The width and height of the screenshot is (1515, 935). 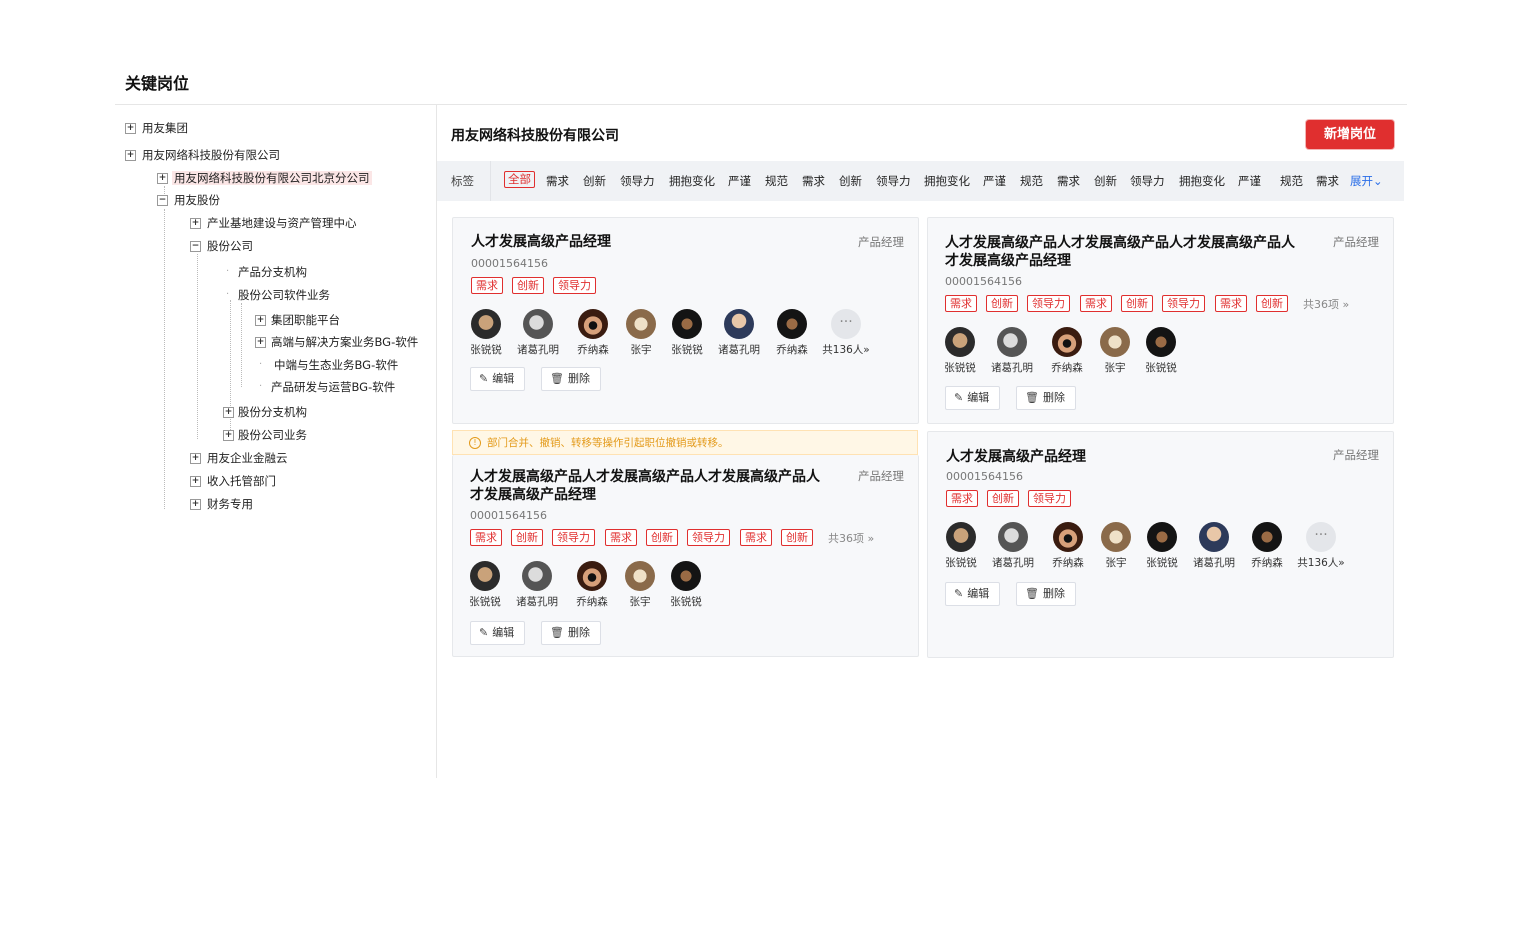 I want to click on tree-node-label: 用友企业金融云, so click(x=247, y=458).